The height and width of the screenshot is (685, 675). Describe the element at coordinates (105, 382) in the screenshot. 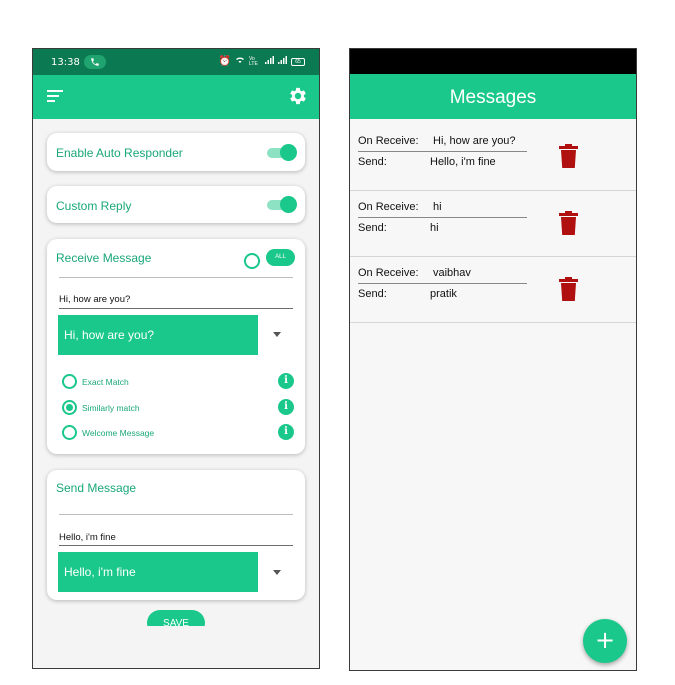

I see `exact-match-label: Exact Match` at that location.